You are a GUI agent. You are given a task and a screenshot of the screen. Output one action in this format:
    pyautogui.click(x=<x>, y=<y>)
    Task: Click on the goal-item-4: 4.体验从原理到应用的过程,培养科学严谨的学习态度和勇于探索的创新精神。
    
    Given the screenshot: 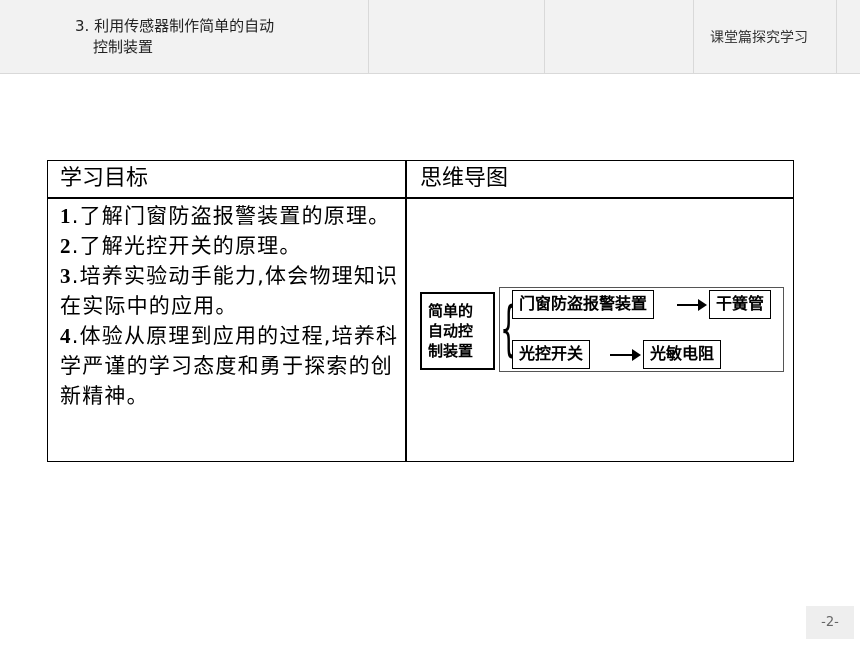 What is the action you would take?
    pyautogui.click(x=232, y=366)
    